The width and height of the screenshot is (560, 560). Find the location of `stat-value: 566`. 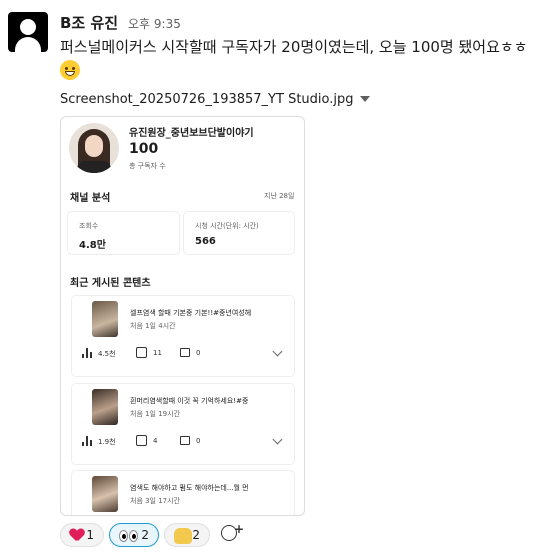

stat-value: 566 is located at coordinates (205, 241).